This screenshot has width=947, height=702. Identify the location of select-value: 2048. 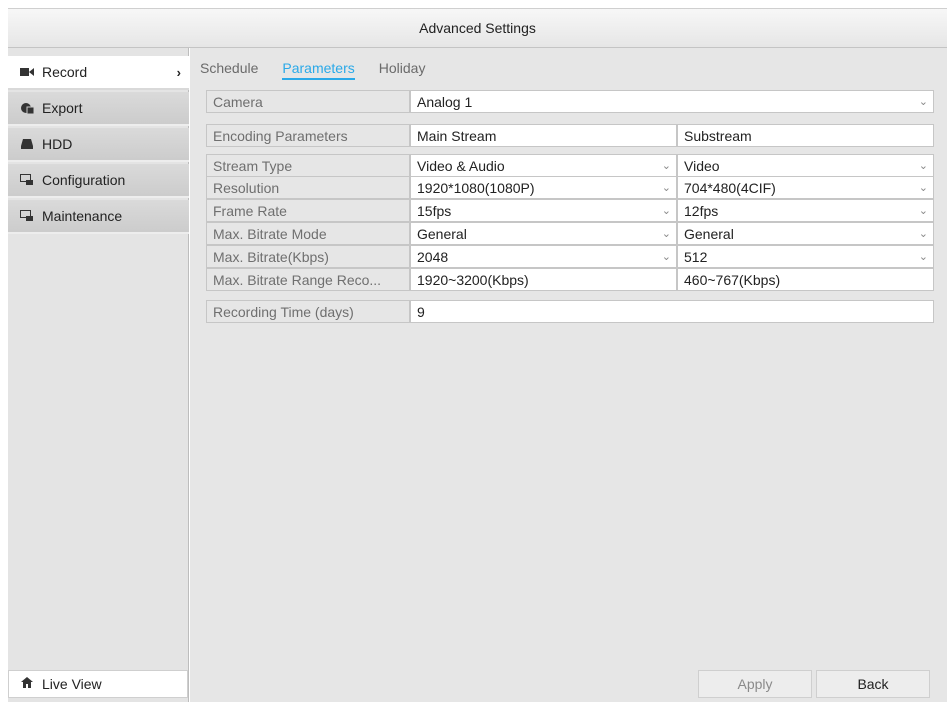
(433, 256).